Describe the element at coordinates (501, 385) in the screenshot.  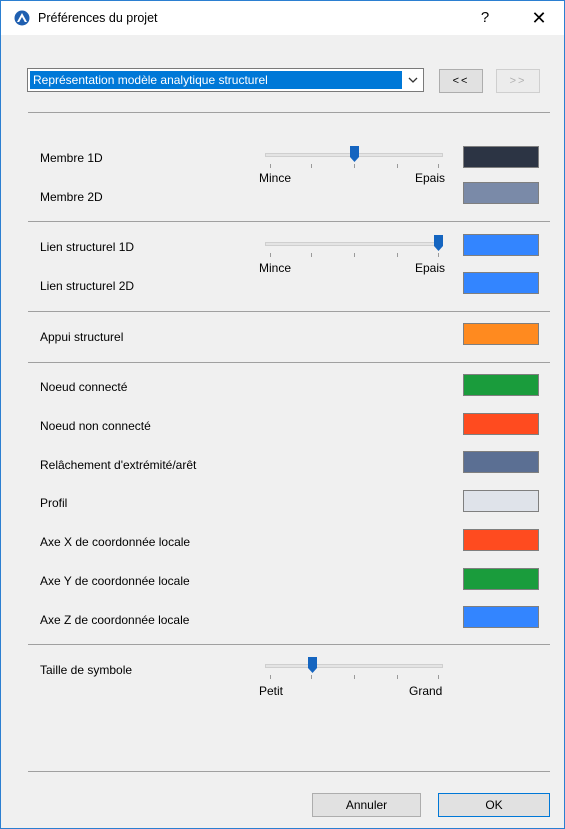
I see `connected-node-color-swatch` at that location.